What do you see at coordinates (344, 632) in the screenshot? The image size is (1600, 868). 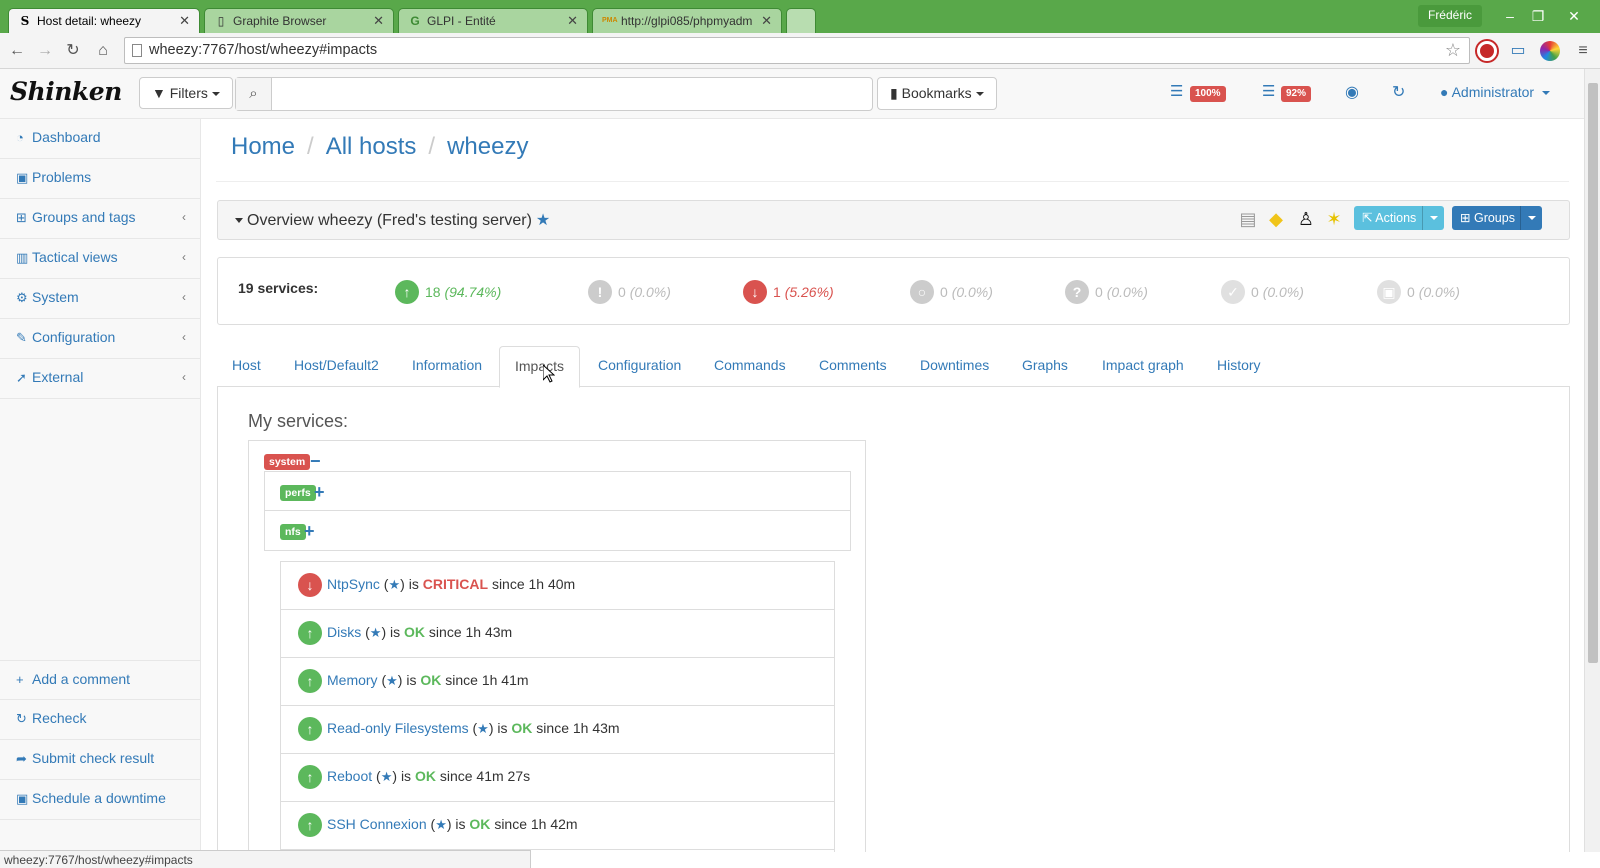 I see `service-link: Disks` at bounding box center [344, 632].